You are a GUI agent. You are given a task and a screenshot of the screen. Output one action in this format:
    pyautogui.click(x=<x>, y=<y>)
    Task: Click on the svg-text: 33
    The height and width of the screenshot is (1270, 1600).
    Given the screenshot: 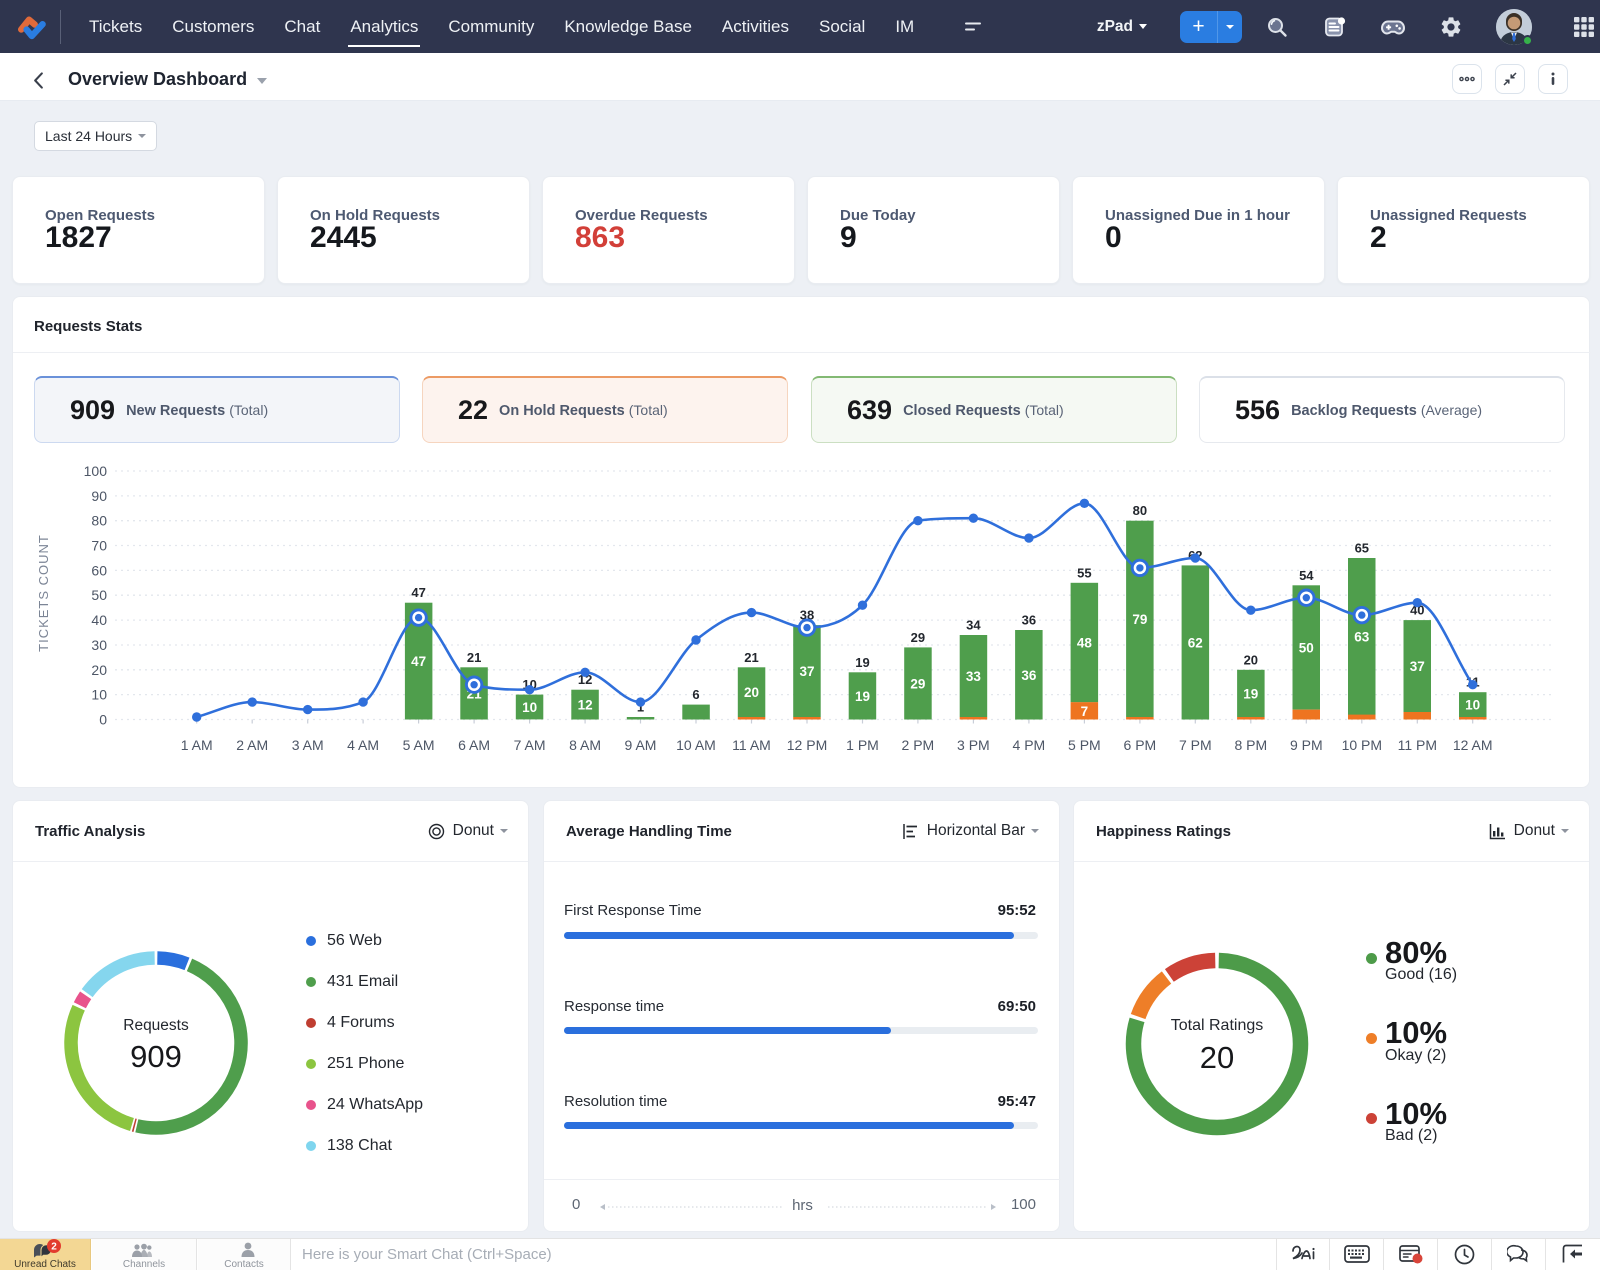 What is the action you would take?
    pyautogui.click(x=974, y=676)
    